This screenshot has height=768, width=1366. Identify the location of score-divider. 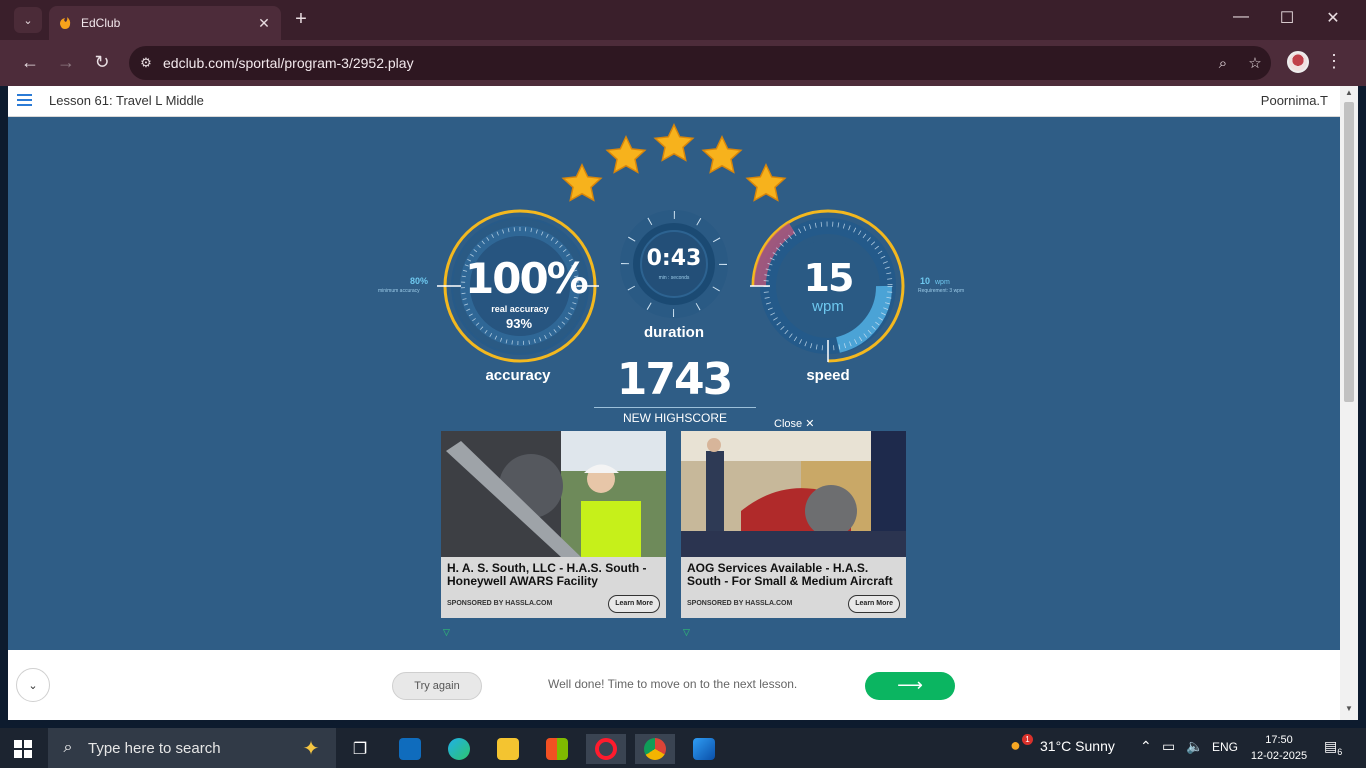
(675, 407).